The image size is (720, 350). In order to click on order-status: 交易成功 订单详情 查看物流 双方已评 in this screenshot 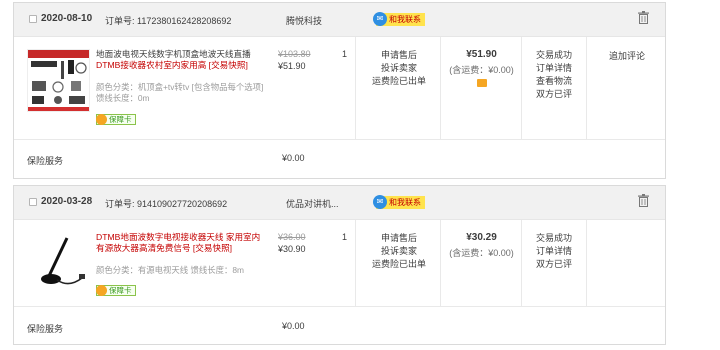, I will do `click(554, 75)`.